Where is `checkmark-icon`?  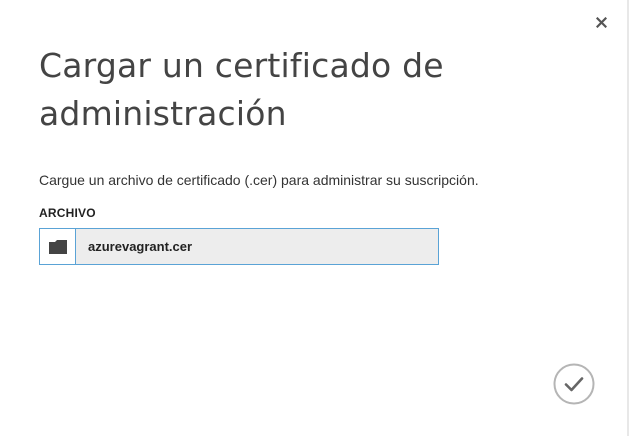 checkmark-icon is located at coordinates (574, 384).